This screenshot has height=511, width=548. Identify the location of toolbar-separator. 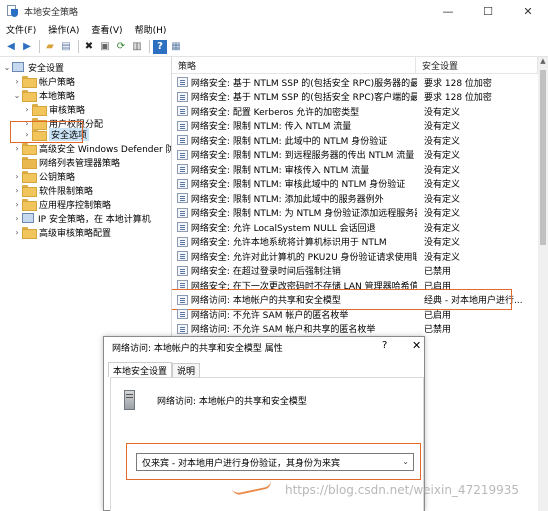
(149, 46).